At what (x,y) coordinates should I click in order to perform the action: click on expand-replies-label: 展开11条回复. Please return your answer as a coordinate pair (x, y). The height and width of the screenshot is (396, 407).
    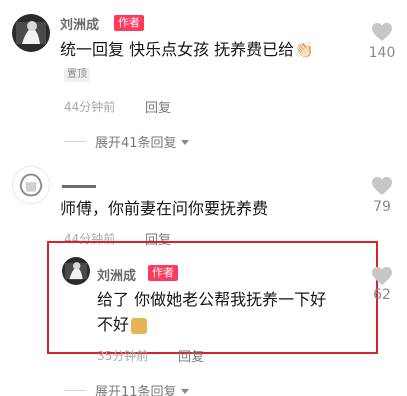
    Looking at the image, I should click on (136, 390).